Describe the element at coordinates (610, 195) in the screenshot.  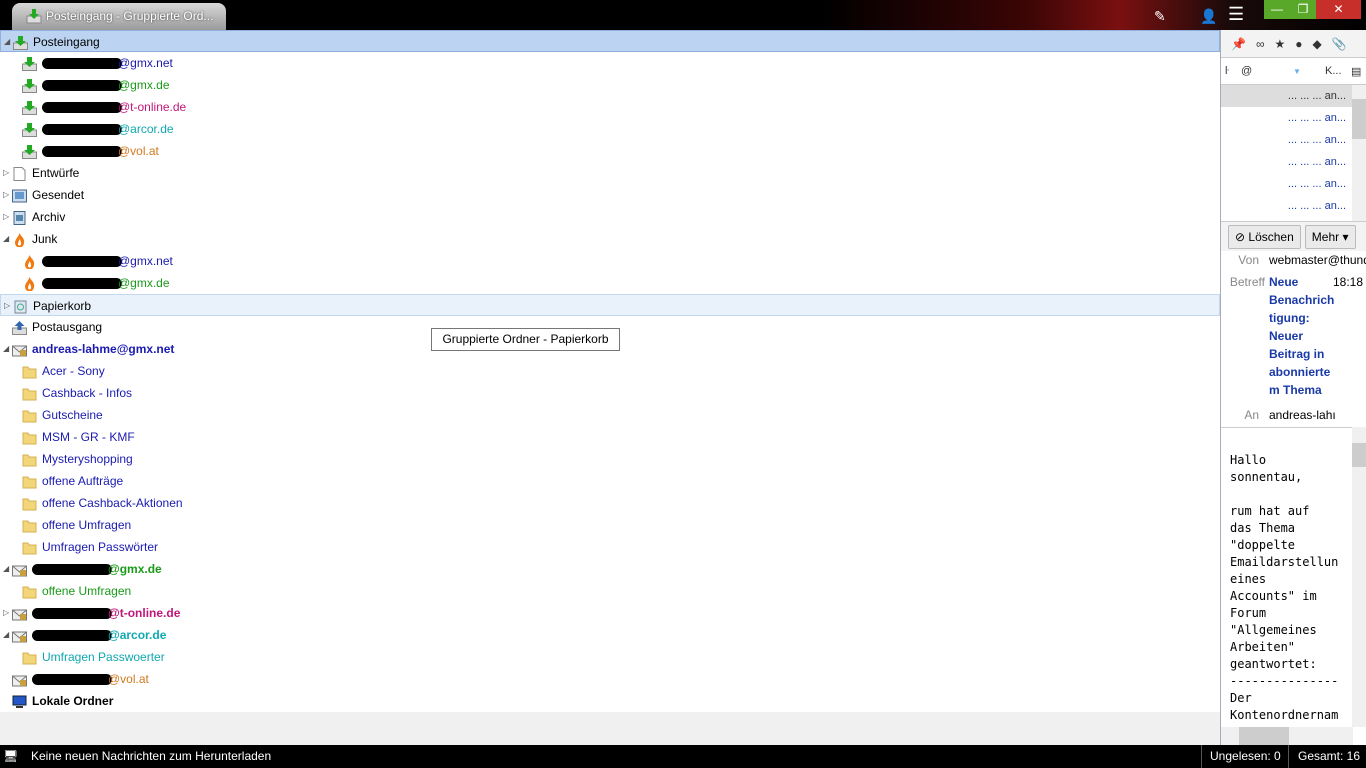
I see `folder-row: ▷ Gesendet` at that location.